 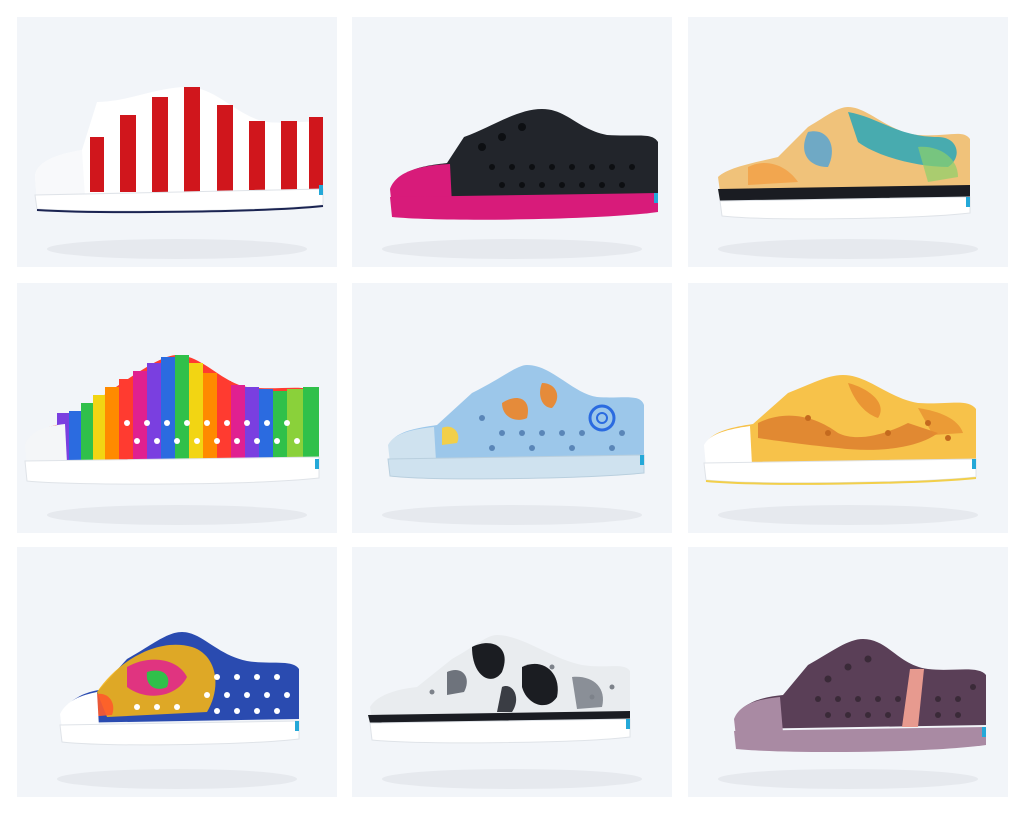 I want to click on shoe-yellow-marble, so click(x=840, y=450).